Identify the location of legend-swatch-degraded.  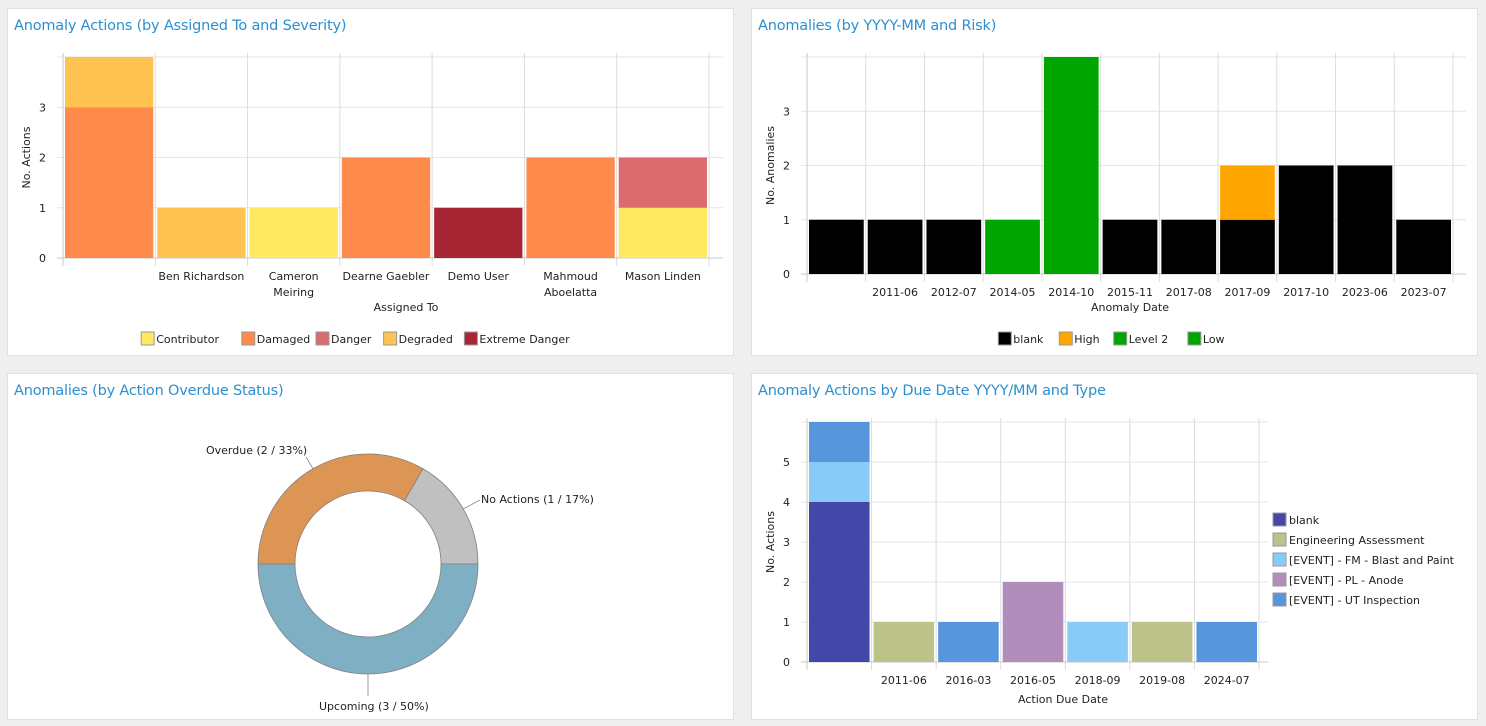
(390, 338).